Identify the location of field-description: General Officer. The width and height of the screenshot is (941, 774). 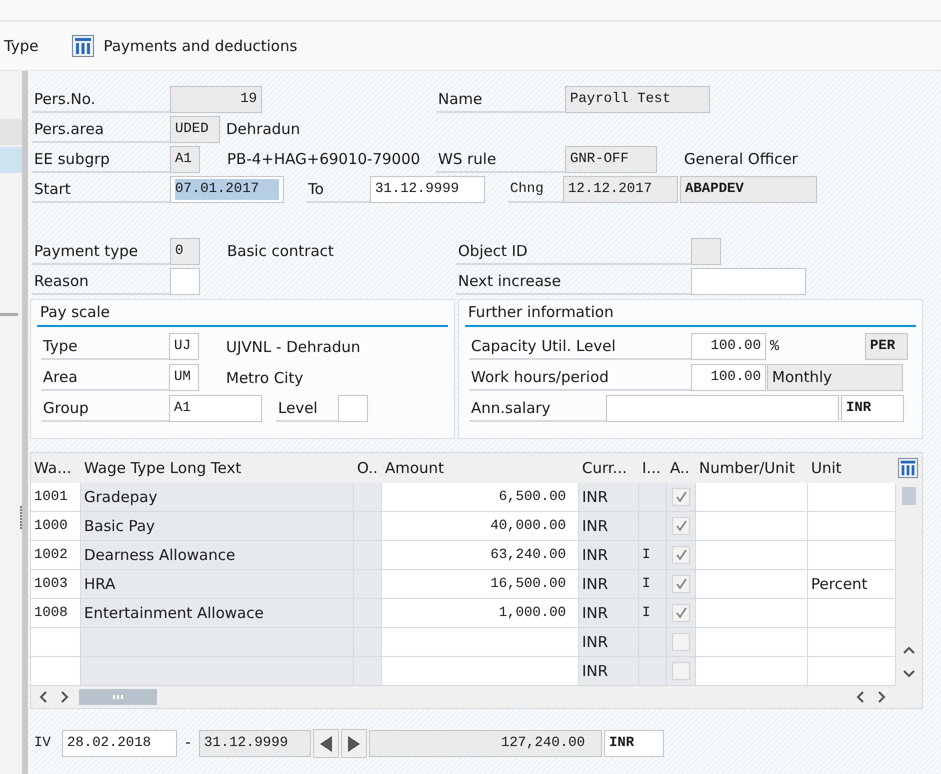
(741, 159).